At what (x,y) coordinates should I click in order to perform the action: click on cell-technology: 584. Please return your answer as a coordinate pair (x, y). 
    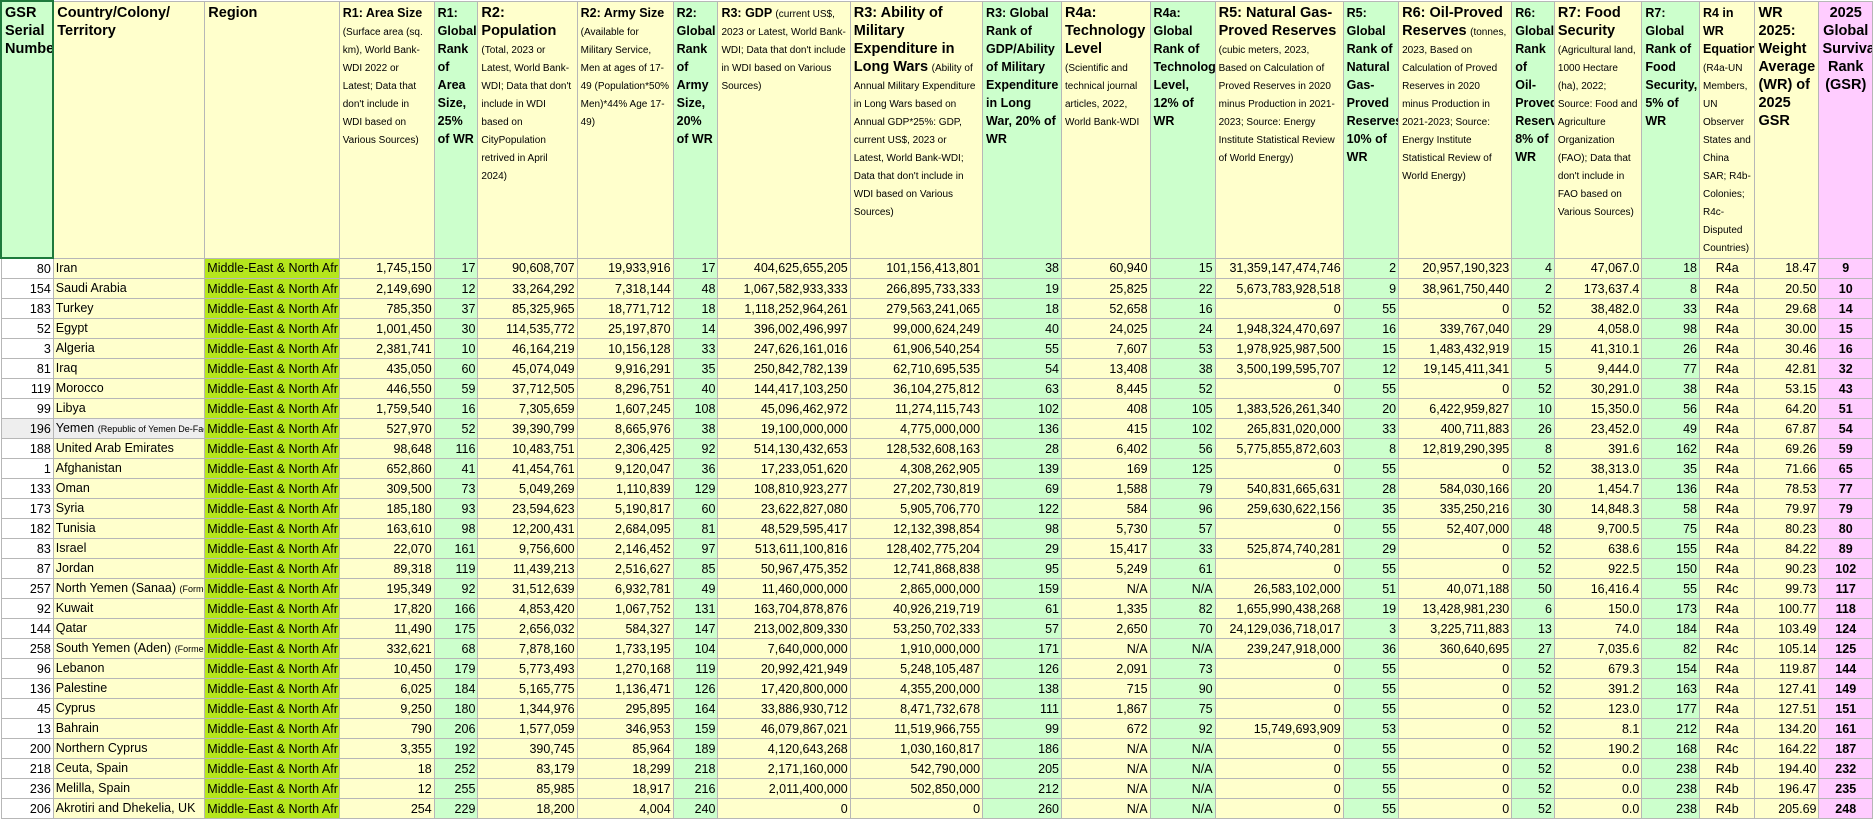
    Looking at the image, I should click on (1106, 508).